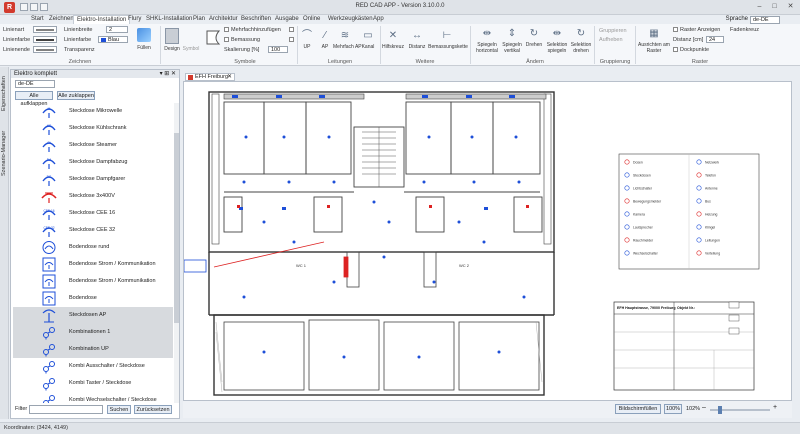  Describe the element at coordinates (226, 29) in the screenshot. I see `mehrfach-checkbox` at that location.